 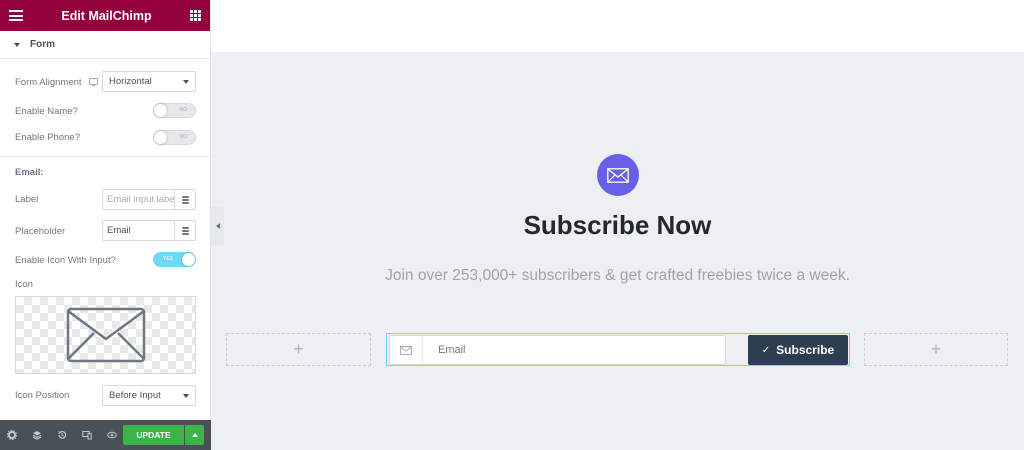 I want to click on icon-picker, so click(x=105, y=335).